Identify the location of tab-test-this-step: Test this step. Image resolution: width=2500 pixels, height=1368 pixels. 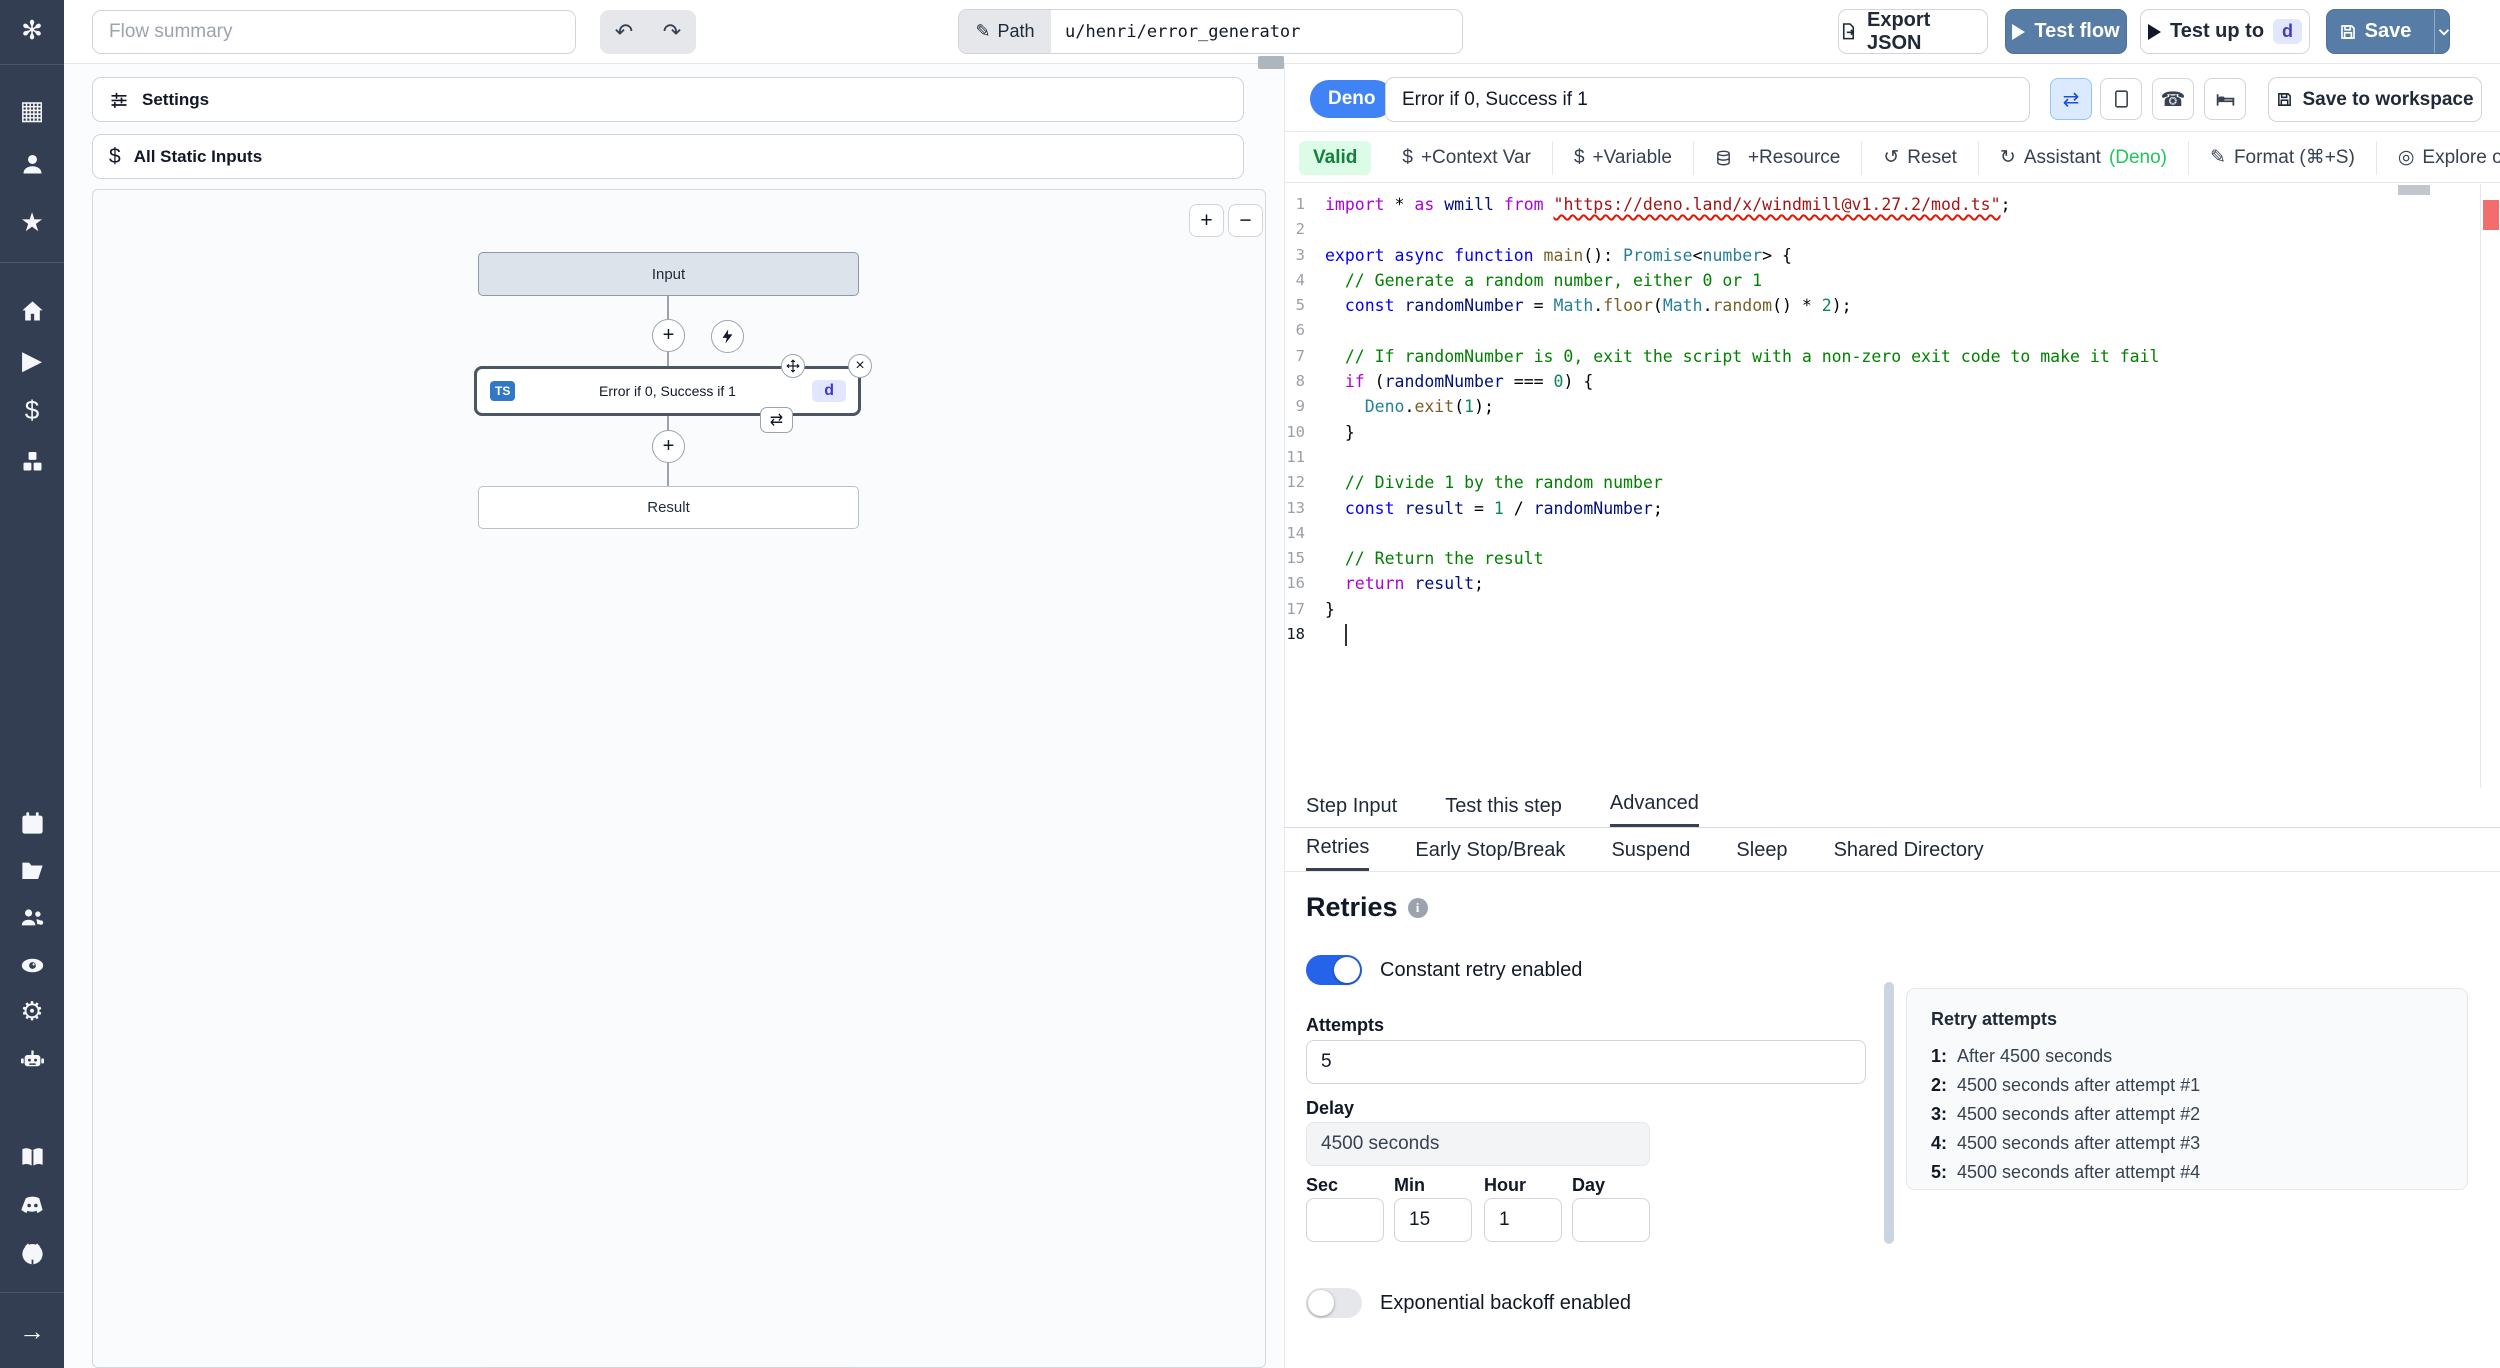
(1503, 811).